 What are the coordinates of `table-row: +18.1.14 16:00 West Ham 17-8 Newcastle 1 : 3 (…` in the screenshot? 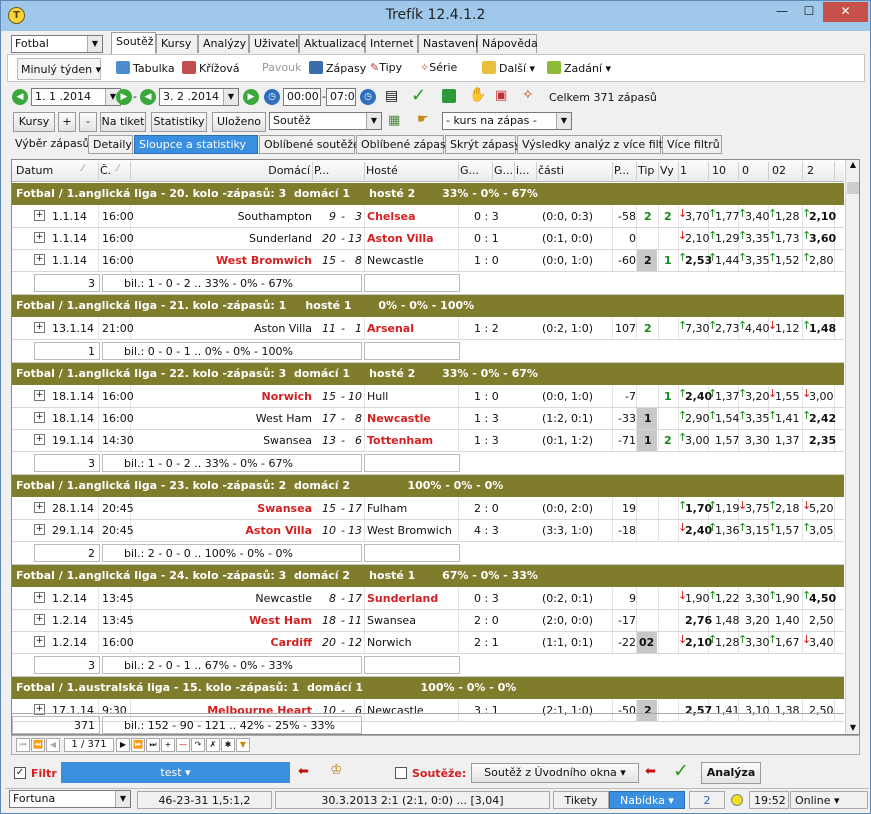 It's located at (428, 419).